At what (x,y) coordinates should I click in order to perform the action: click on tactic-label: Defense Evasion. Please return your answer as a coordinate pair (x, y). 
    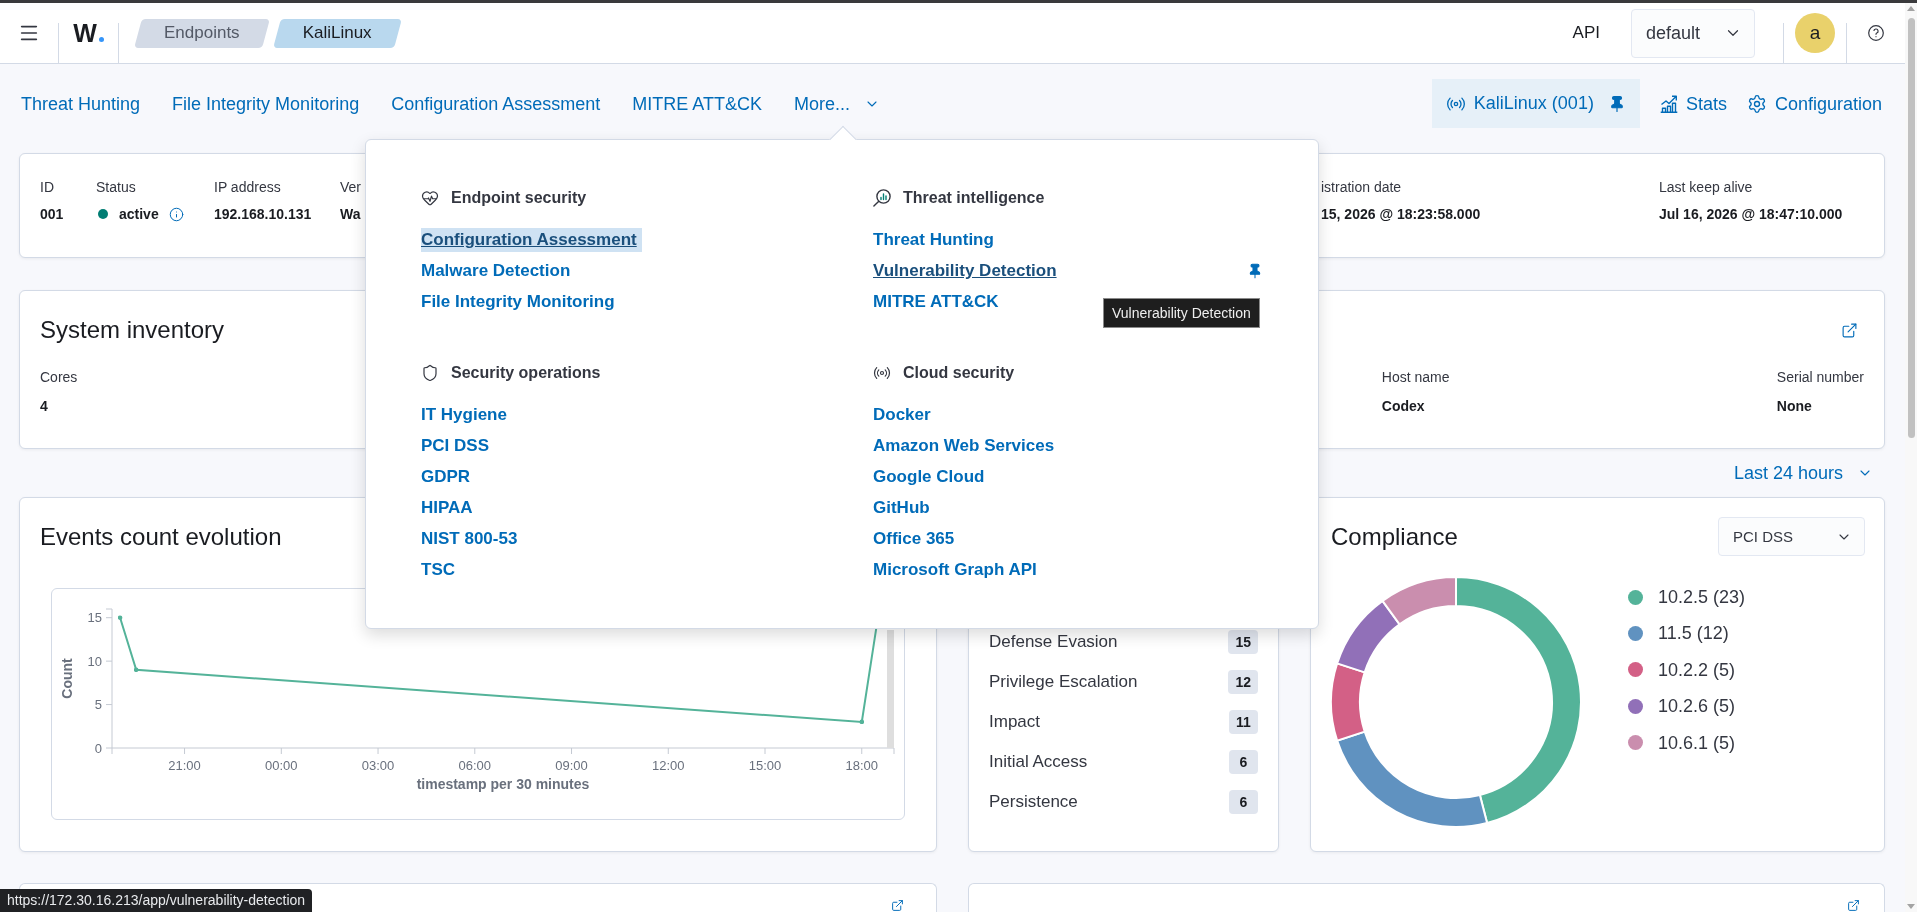
    Looking at the image, I should click on (1053, 642).